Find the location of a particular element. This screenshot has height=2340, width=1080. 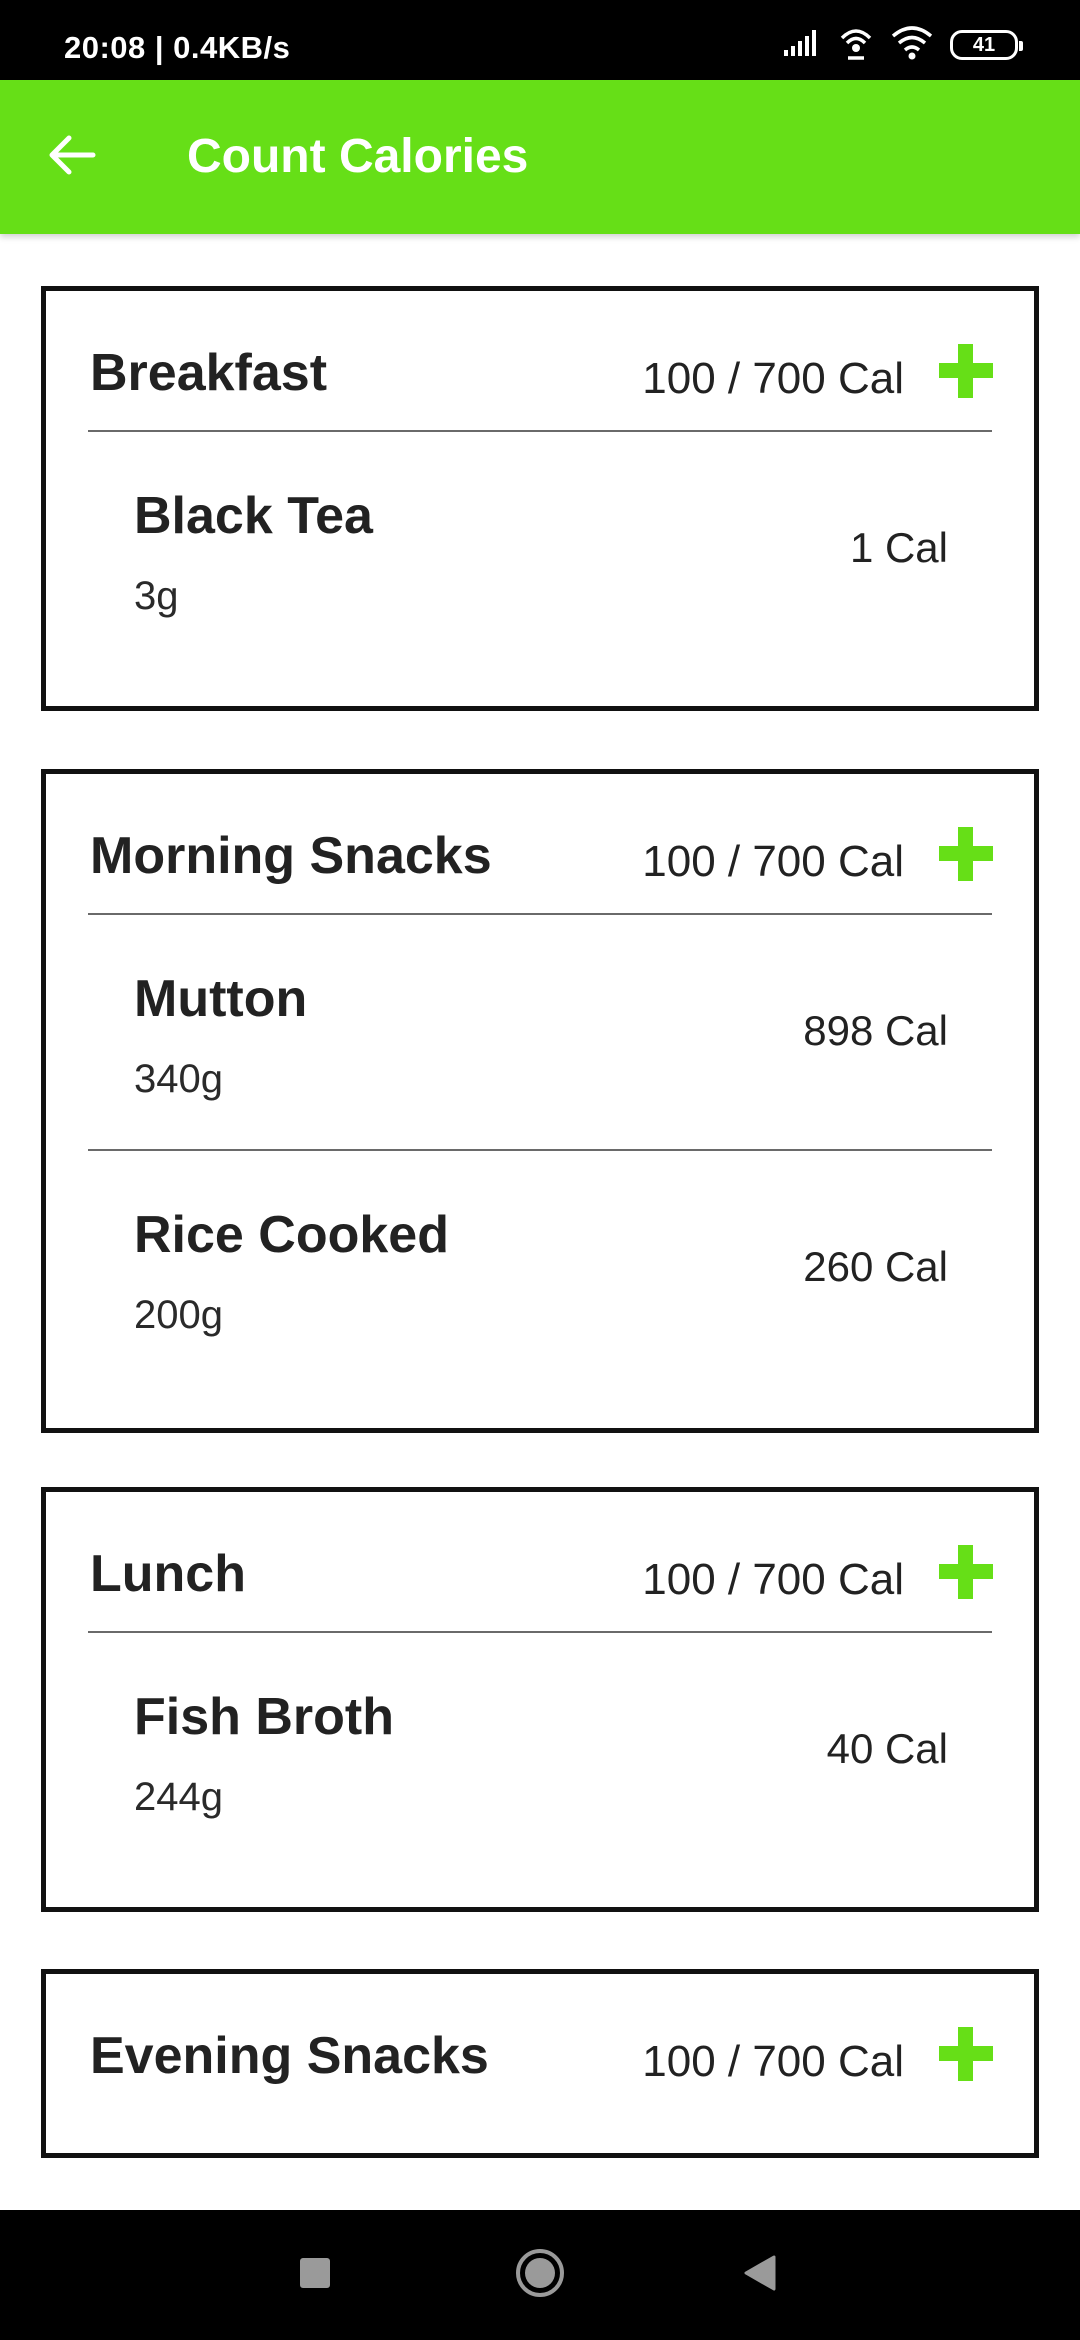

food-name: Mutton is located at coordinates (221, 999).